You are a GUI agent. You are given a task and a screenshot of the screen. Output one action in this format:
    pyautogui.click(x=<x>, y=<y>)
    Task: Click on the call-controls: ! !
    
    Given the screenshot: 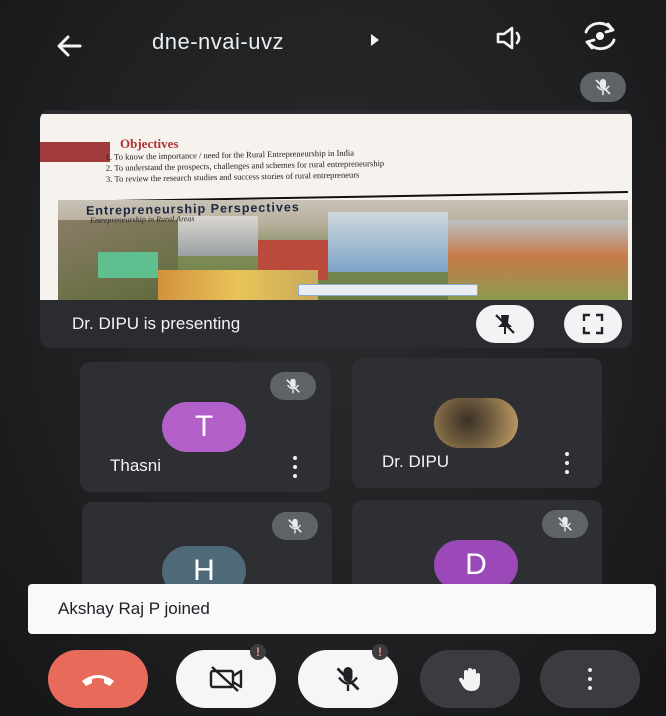 What is the action you would take?
    pyautogui.click(x=333, y=680)
    